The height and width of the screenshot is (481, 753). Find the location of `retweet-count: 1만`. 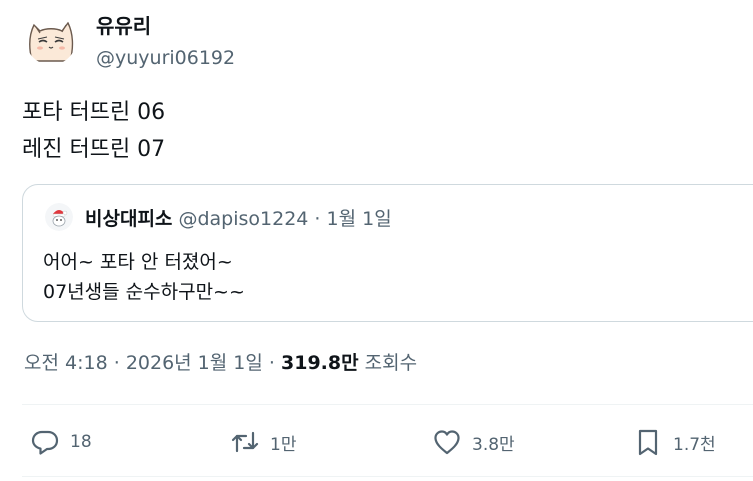

retweet-count: 1만 is located at coordinates (283, 444).